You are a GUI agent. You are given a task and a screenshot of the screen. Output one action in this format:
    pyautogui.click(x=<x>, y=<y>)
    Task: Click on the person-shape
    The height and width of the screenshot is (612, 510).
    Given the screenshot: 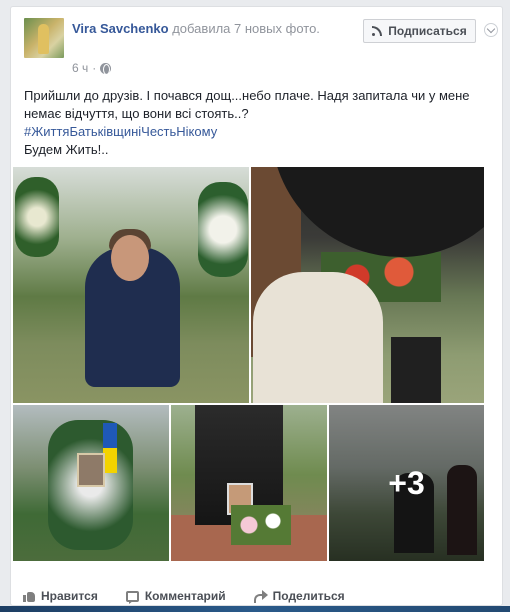 What is the action you would take?
    pyautogui.click(x=318, y=337)
    